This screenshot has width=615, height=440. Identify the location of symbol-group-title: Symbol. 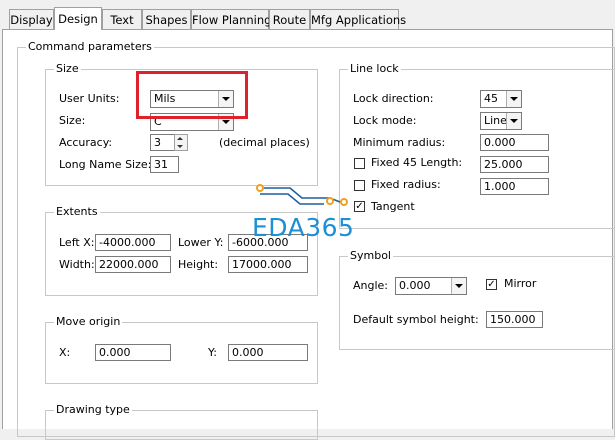
(370, 256).